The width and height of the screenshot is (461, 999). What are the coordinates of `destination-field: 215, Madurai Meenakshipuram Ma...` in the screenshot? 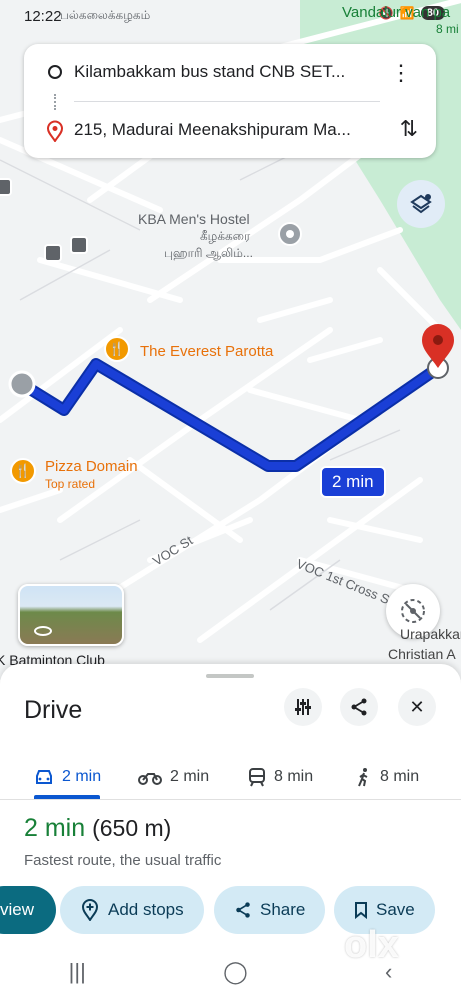 It's located at (230, 130).